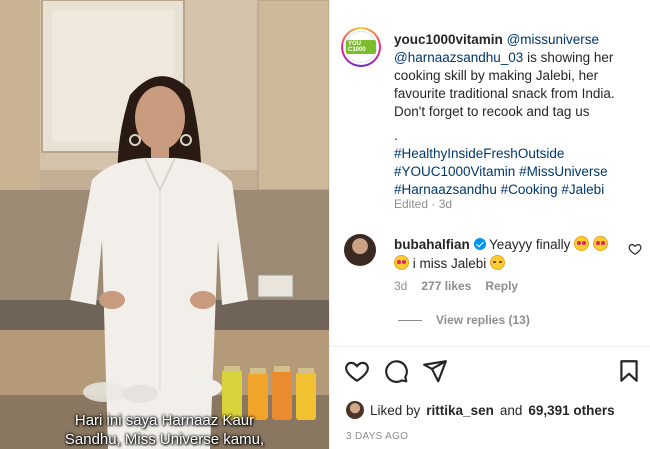 The image size is (650, 449). What do you see at coordinates (460, 410) in the screenshot?
I see `liked-by-user: rittika_sen` at bounding box center [460, 410].